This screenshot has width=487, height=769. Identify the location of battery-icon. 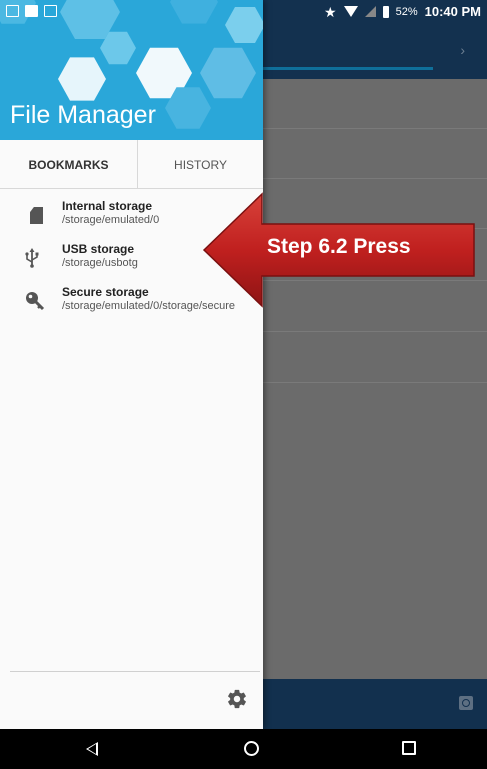
(385, 11).